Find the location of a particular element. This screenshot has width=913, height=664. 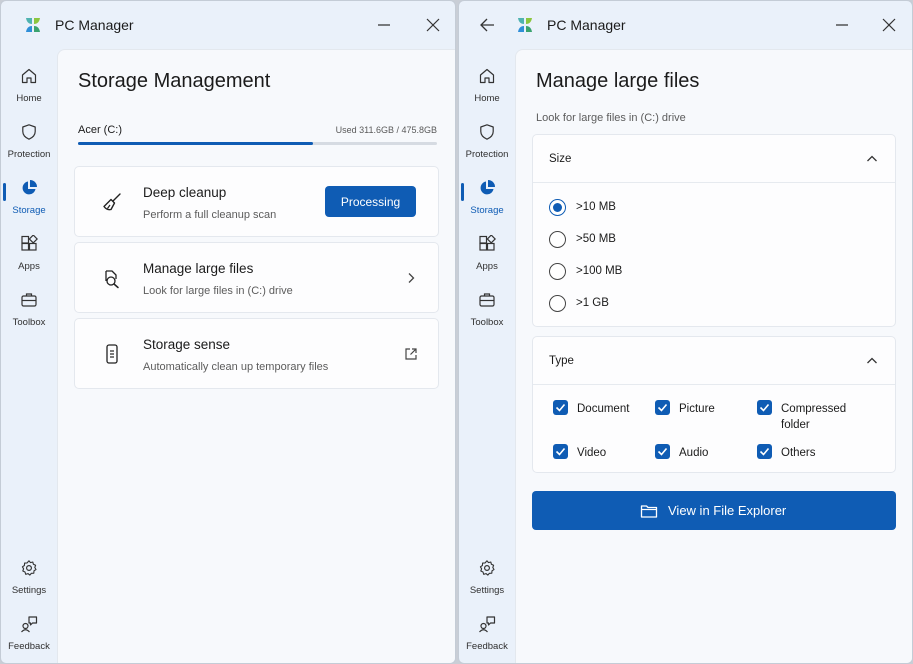

size-option-label: >100 MB is located at coordinates (599, 271).